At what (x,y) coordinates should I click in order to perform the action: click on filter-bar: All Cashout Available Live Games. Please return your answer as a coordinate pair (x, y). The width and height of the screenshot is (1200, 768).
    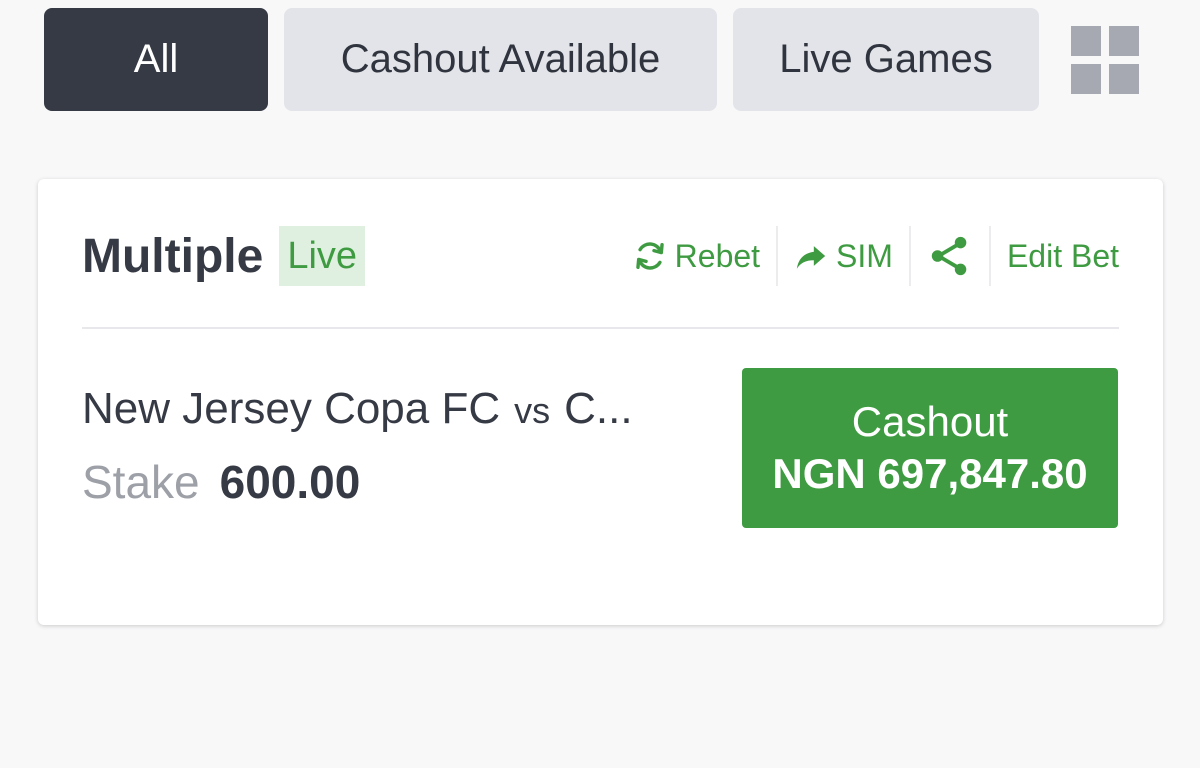
    Looking at the image, I should click on (591, 59).